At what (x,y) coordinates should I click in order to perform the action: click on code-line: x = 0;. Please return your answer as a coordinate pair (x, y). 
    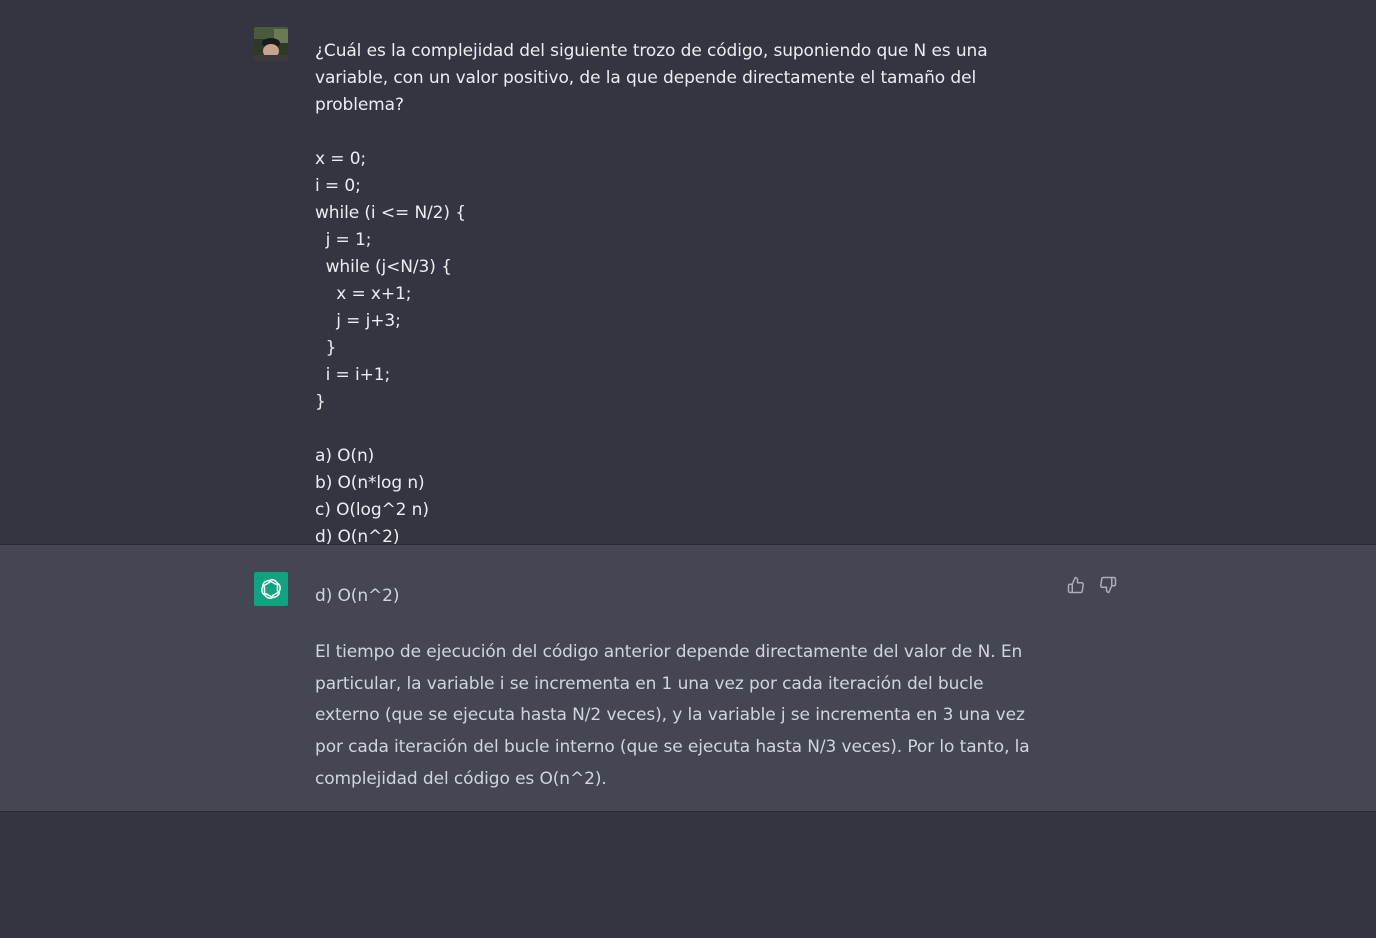
    Looking at the image, I should click on (341, 159).